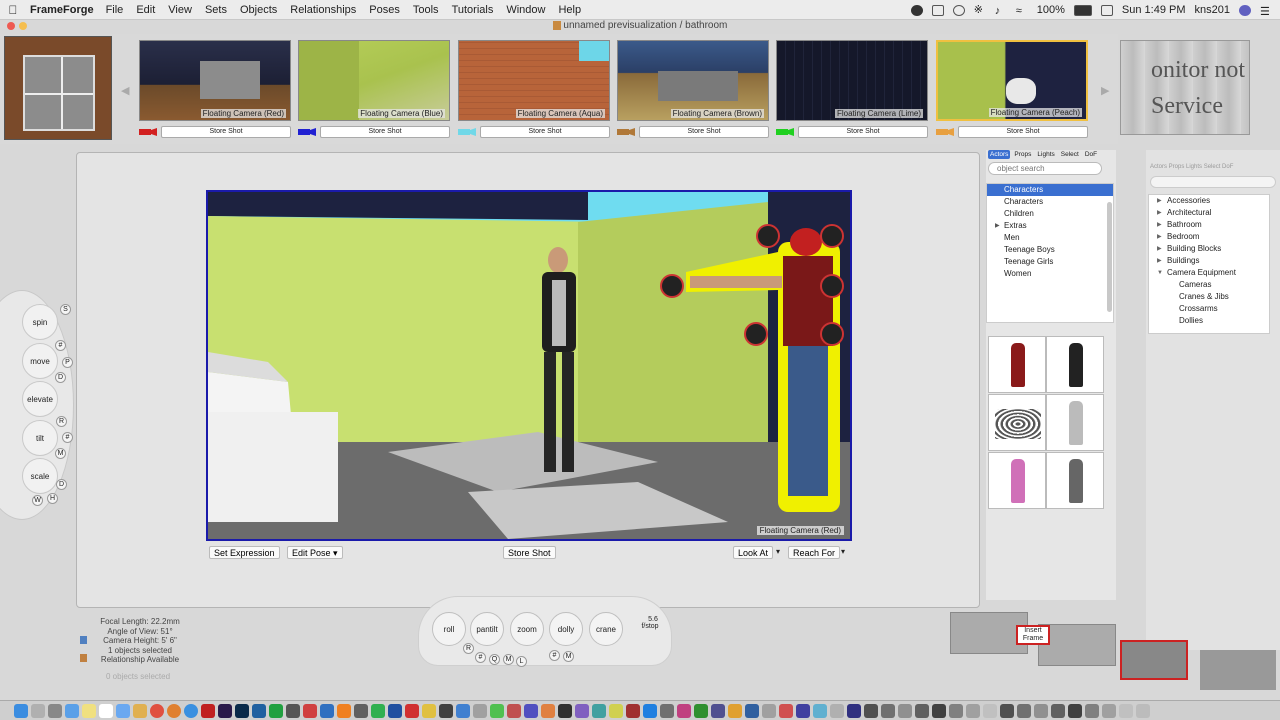  I want to click on tab-props: Props, so click(1022, 154).